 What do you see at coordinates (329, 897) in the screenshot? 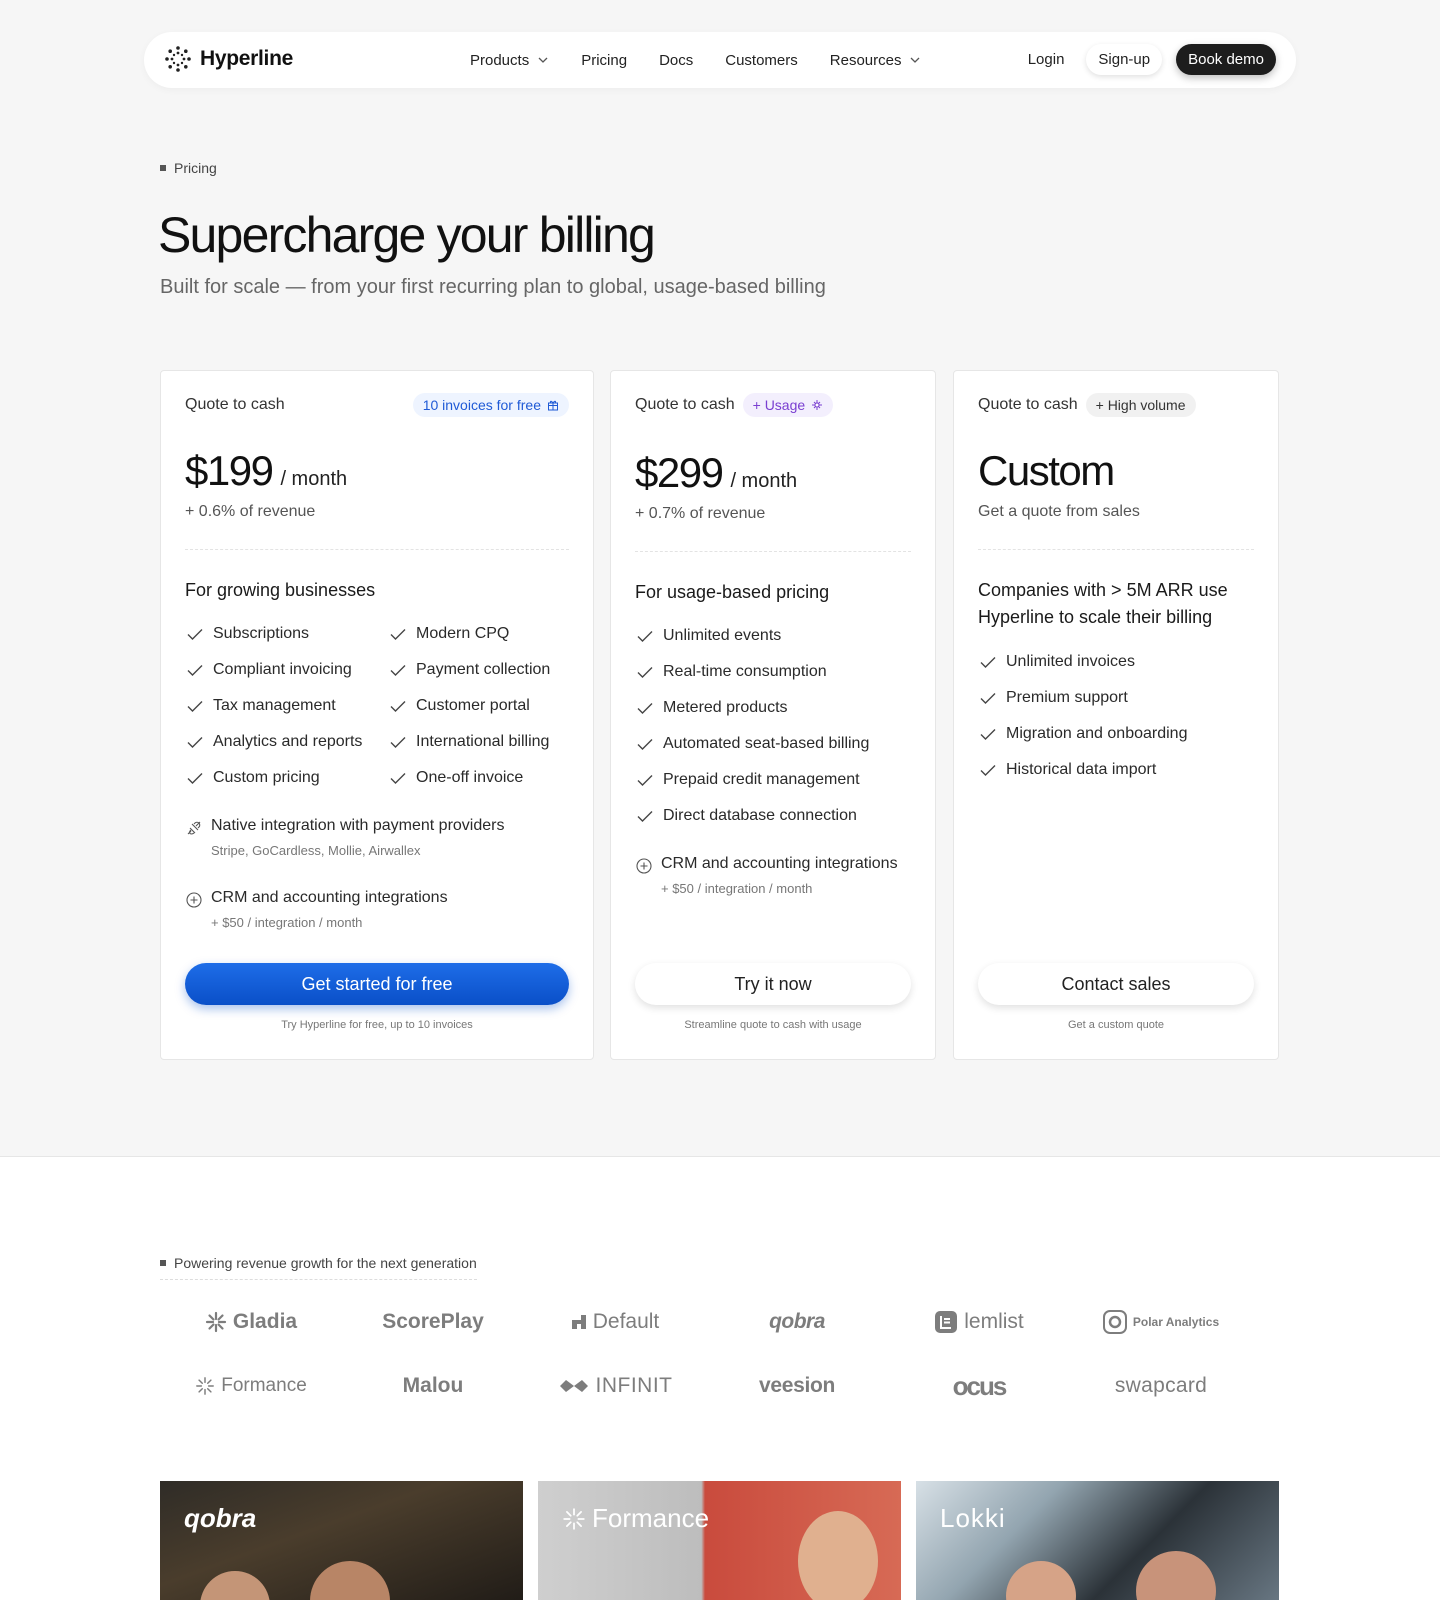
I see `extra-title: CRM and accounting integrations` at bounding box center [329, 897].